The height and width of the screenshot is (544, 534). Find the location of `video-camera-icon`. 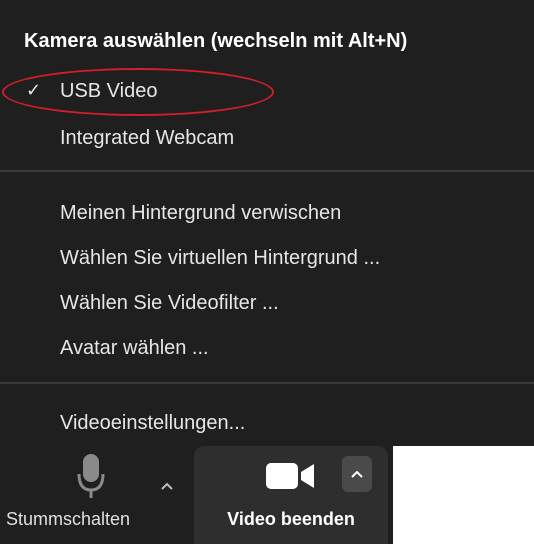

video-camera-icon is located at coordinates (290, 476).